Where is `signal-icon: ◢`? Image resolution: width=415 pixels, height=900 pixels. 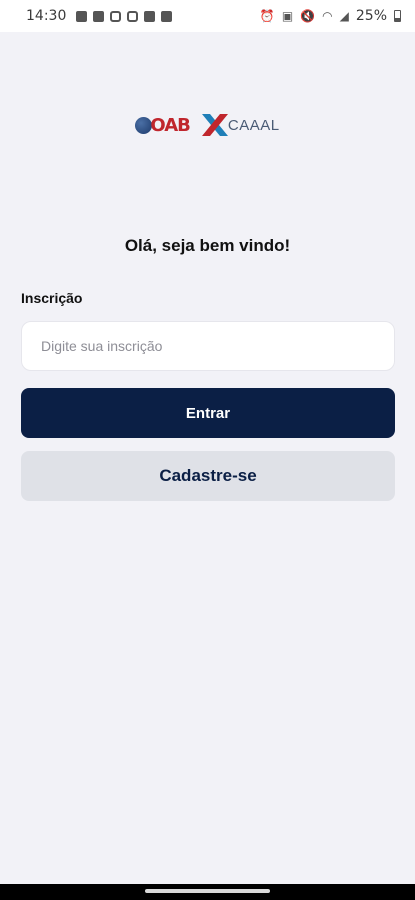 signal-icon: ◢ is located at coordinates (344, 16).